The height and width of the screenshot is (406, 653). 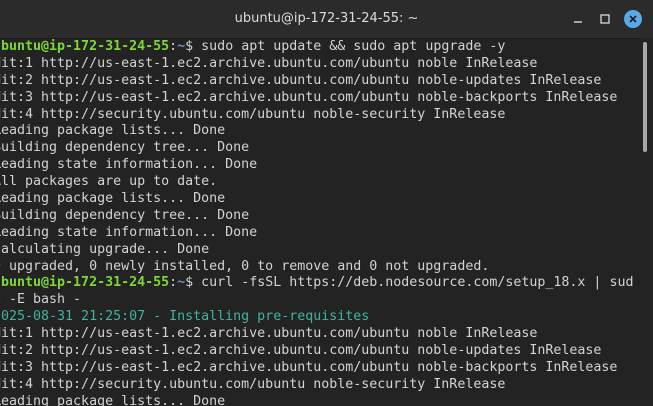 I want to click on close-icon, so click(x=633, y=19).